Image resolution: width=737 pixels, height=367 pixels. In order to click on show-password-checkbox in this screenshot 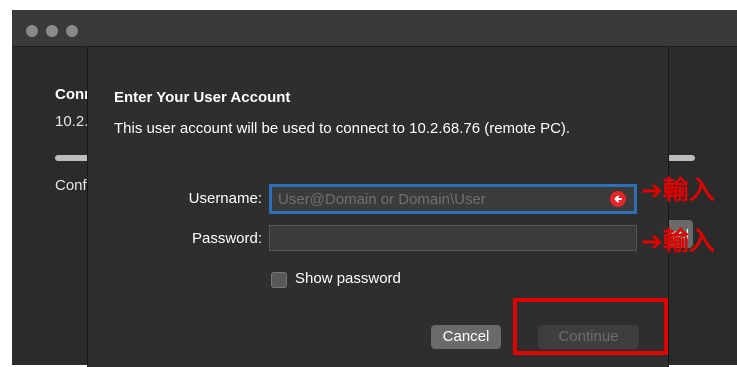, I will do `click(279, 280)`.